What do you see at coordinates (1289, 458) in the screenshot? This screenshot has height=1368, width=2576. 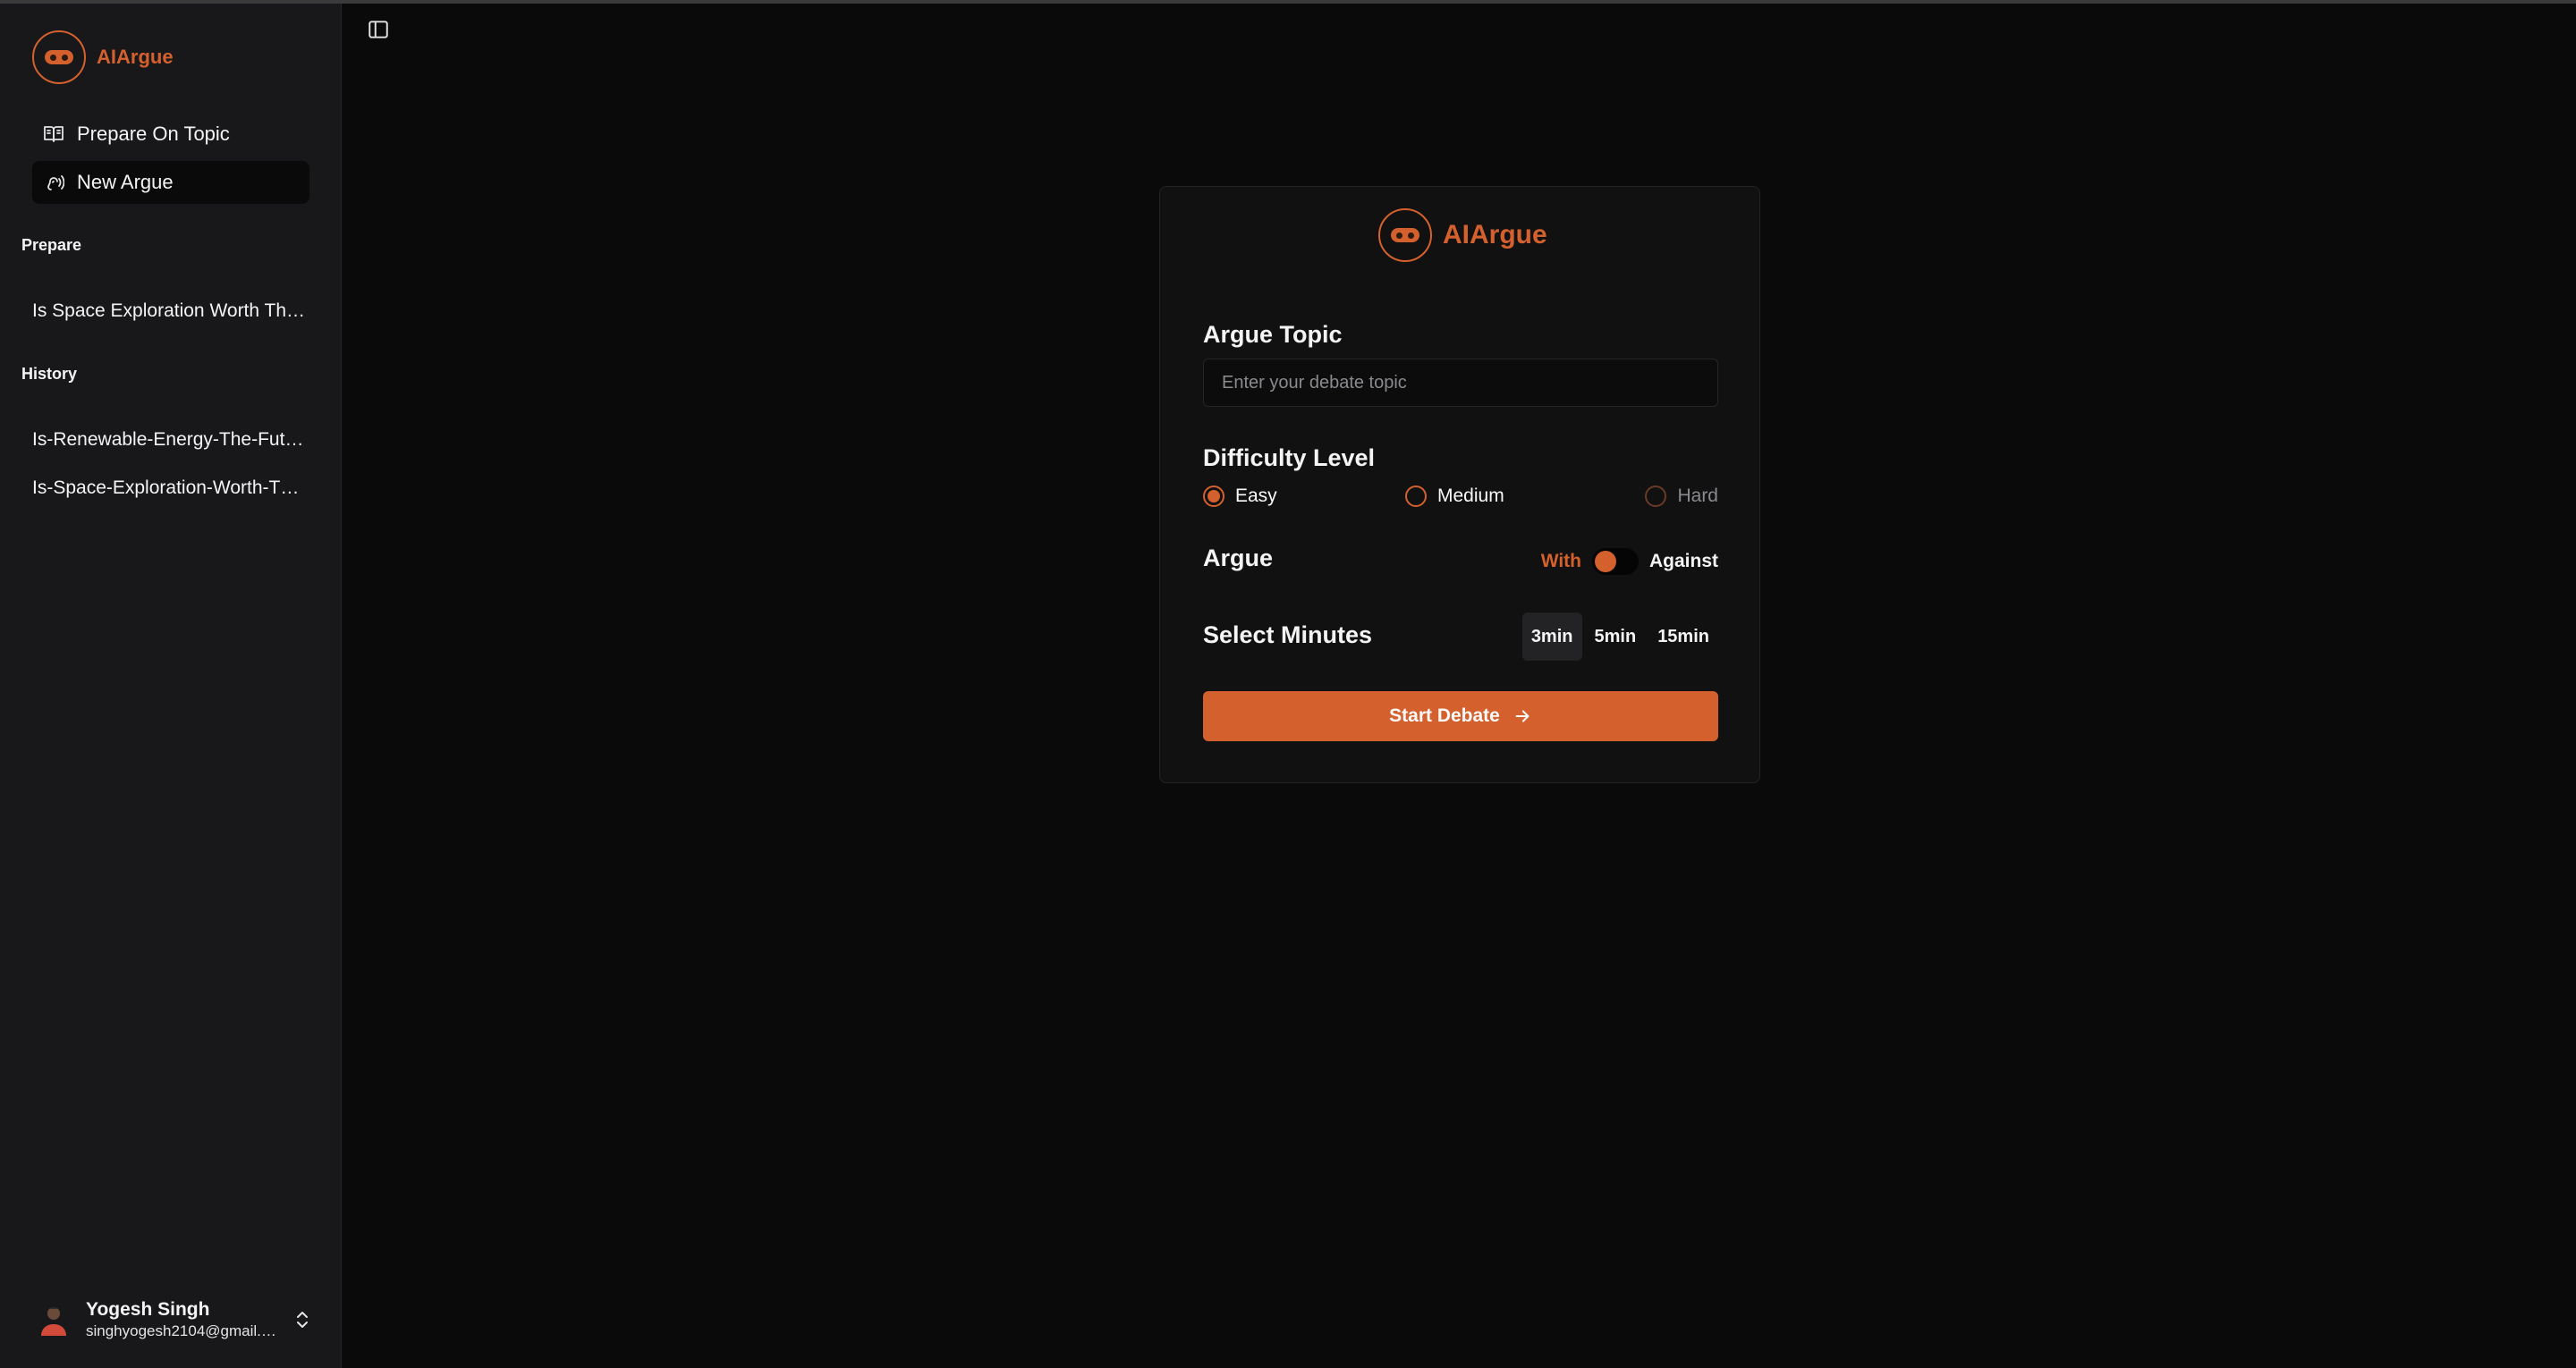 I see `difficulty-label: Difficulty Level` at bounding box center [1289, 458].